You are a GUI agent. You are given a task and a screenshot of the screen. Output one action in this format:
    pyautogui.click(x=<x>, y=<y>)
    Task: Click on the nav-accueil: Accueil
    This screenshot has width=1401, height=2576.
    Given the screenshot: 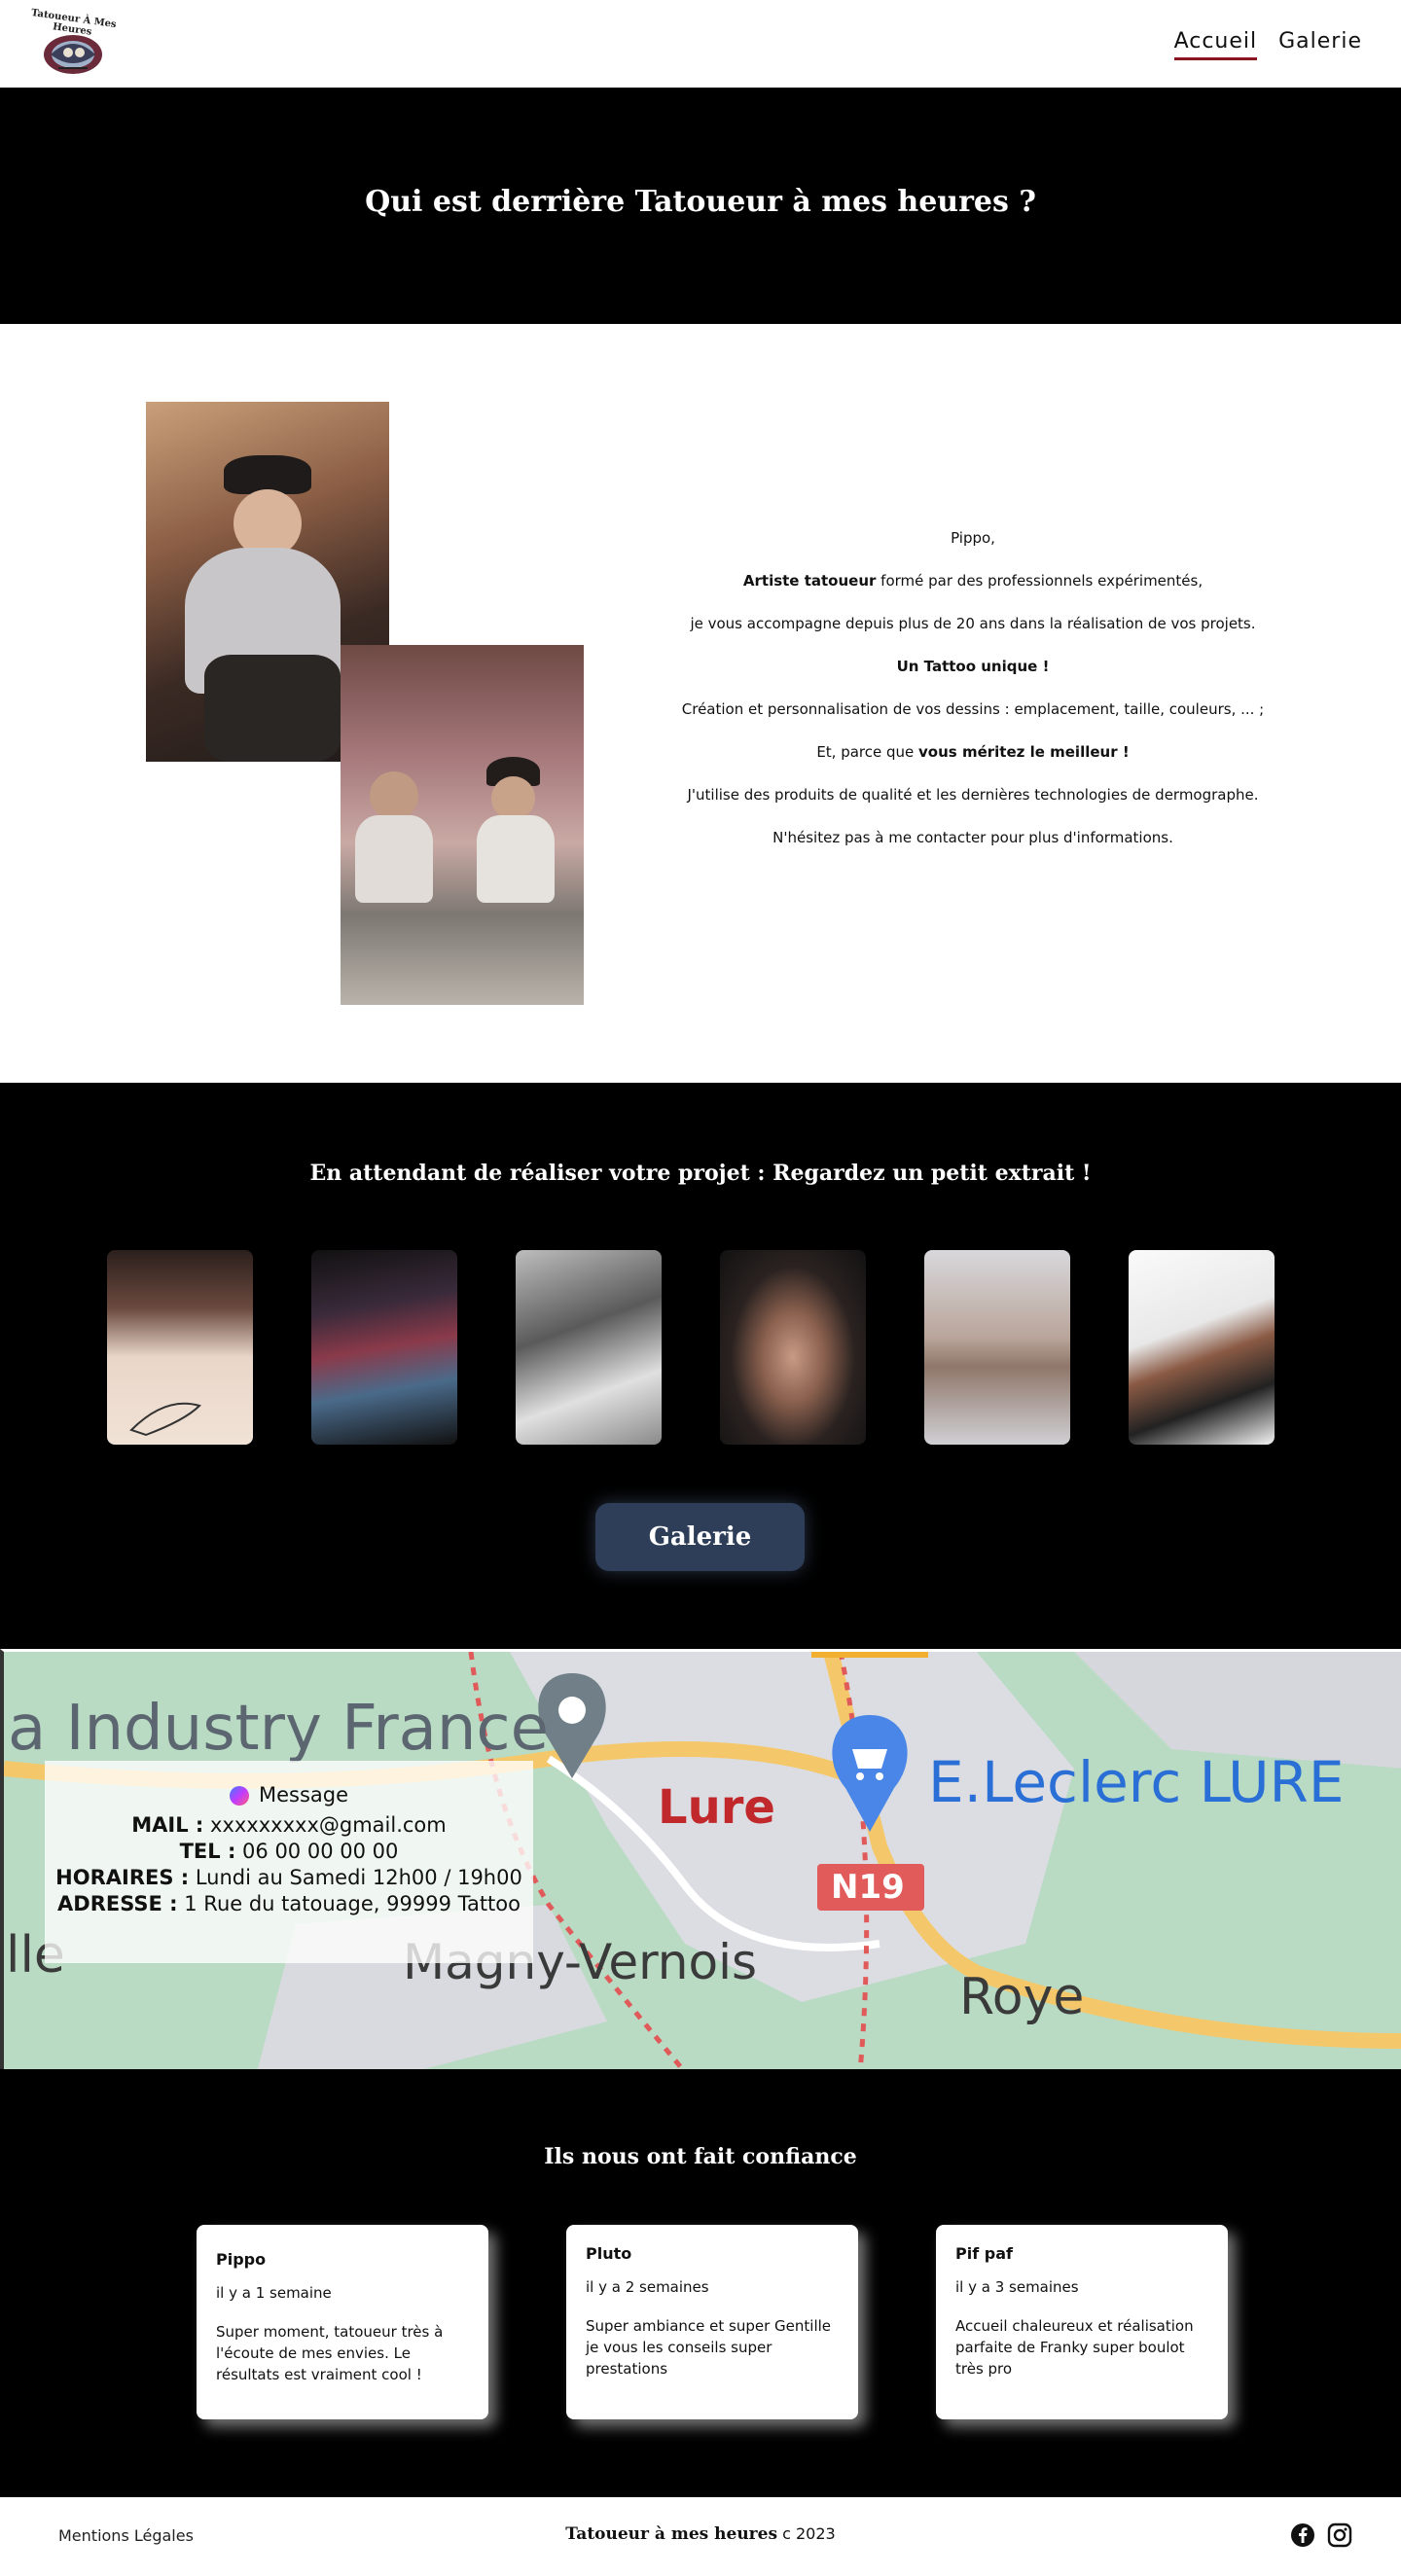 What is the action you would take?
    pyautogui.click(x=1215, y=44)
    